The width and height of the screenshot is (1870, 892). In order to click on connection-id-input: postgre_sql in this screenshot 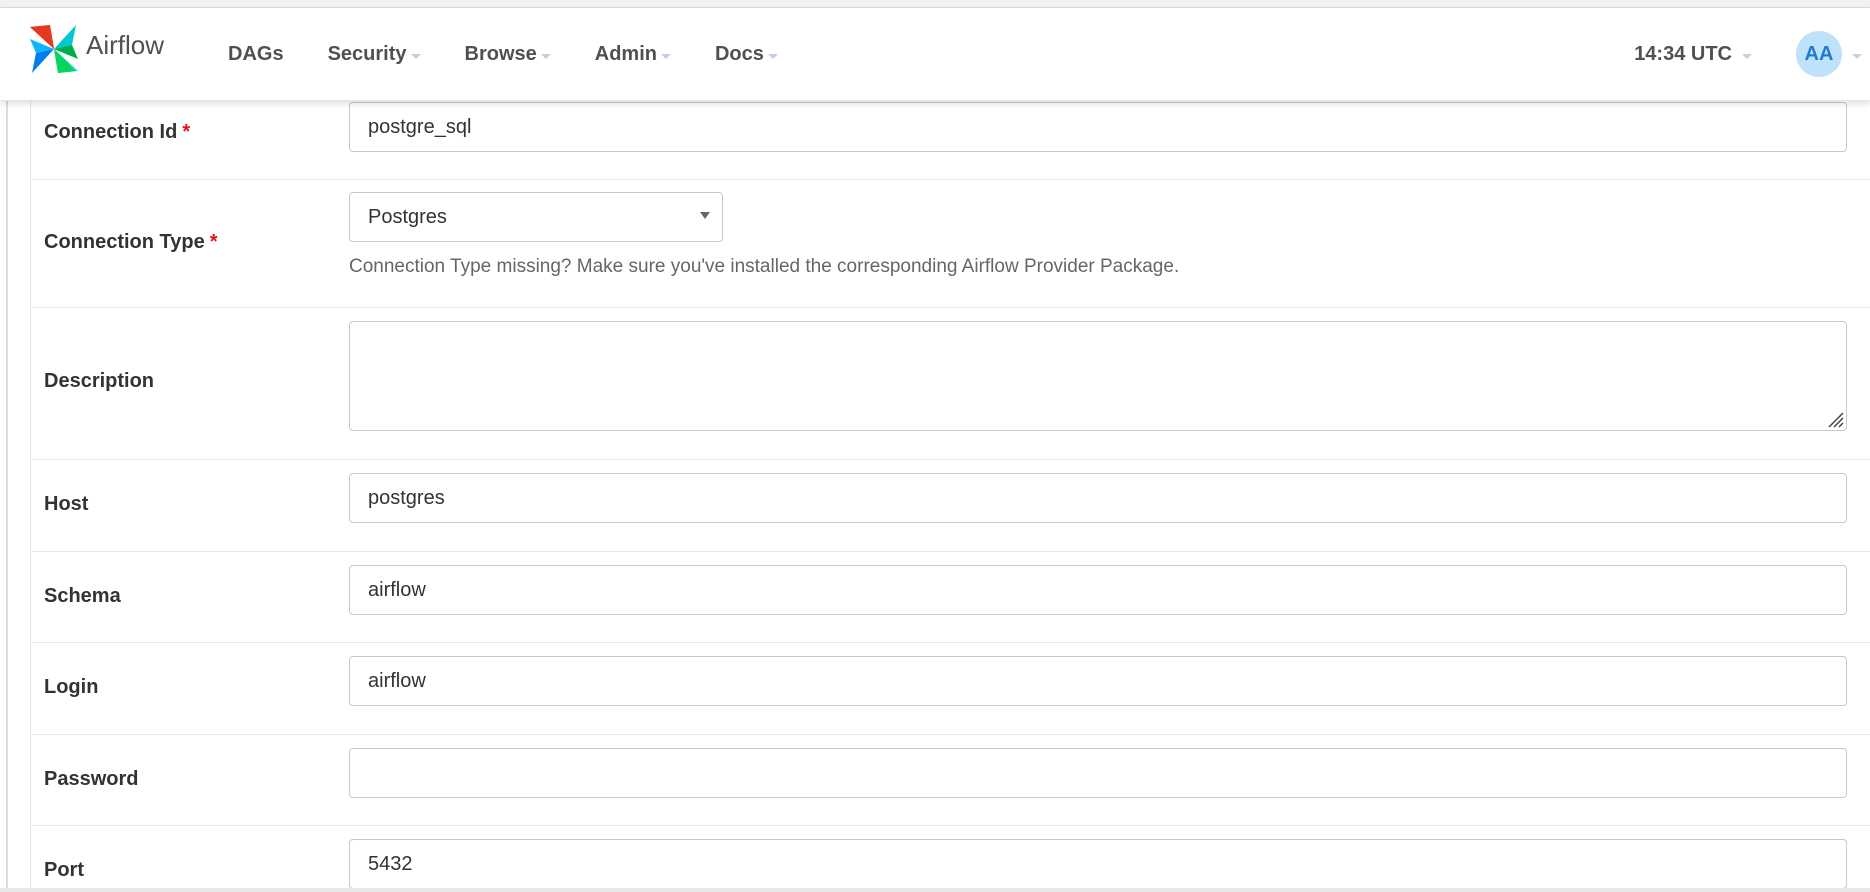, I will do `click(1098, 127)`.